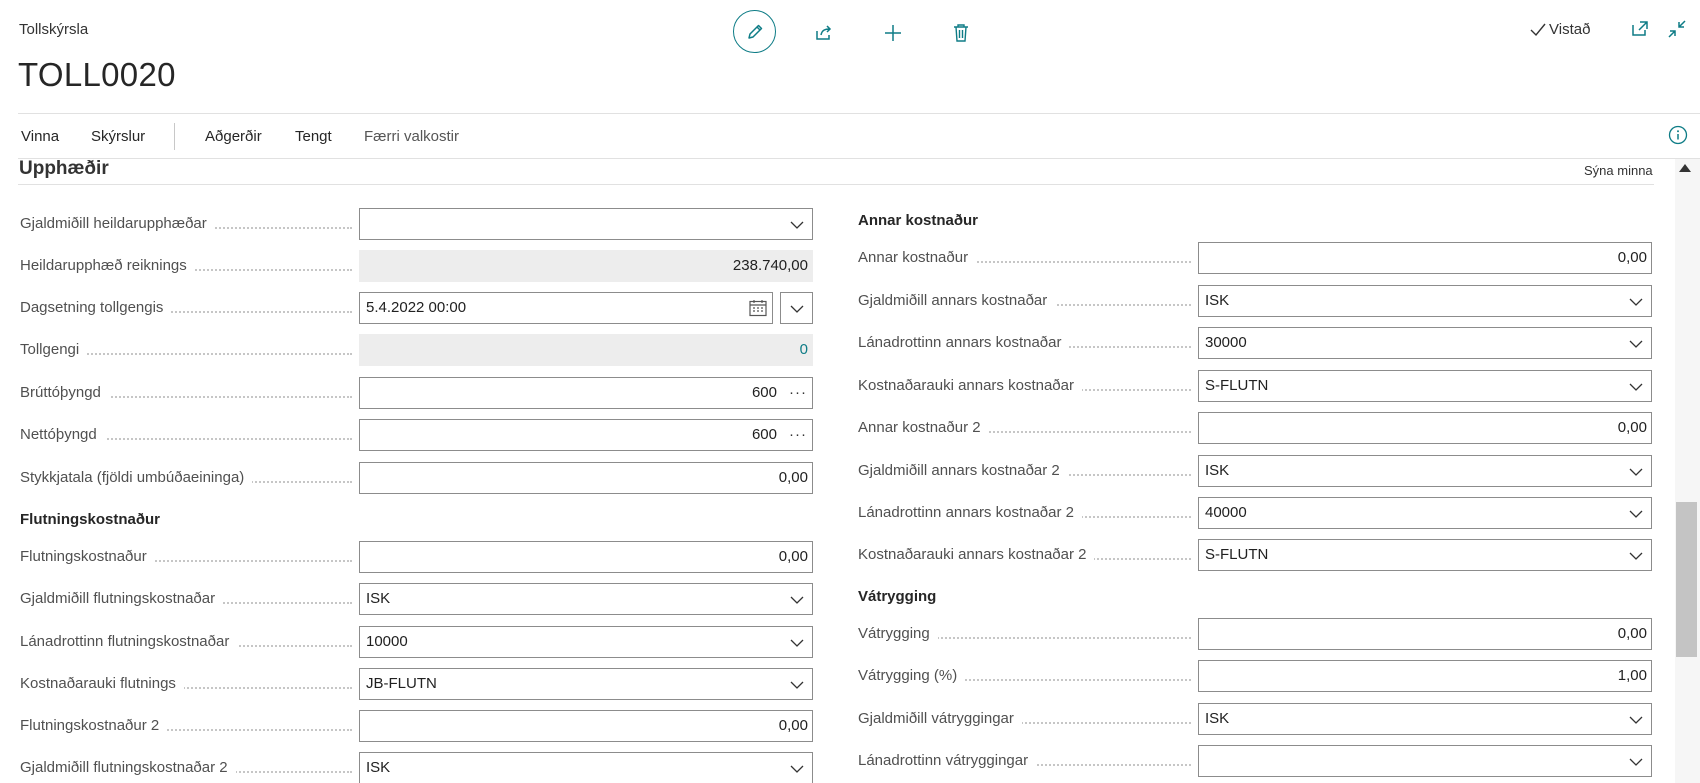 This screenshot has height=783, width=1700. What do you see at coordinates (117, 223) in the screenshot?
I see `field-label: Gjaldmiðill heildarupphæðar` at bounding box center [117, 223].